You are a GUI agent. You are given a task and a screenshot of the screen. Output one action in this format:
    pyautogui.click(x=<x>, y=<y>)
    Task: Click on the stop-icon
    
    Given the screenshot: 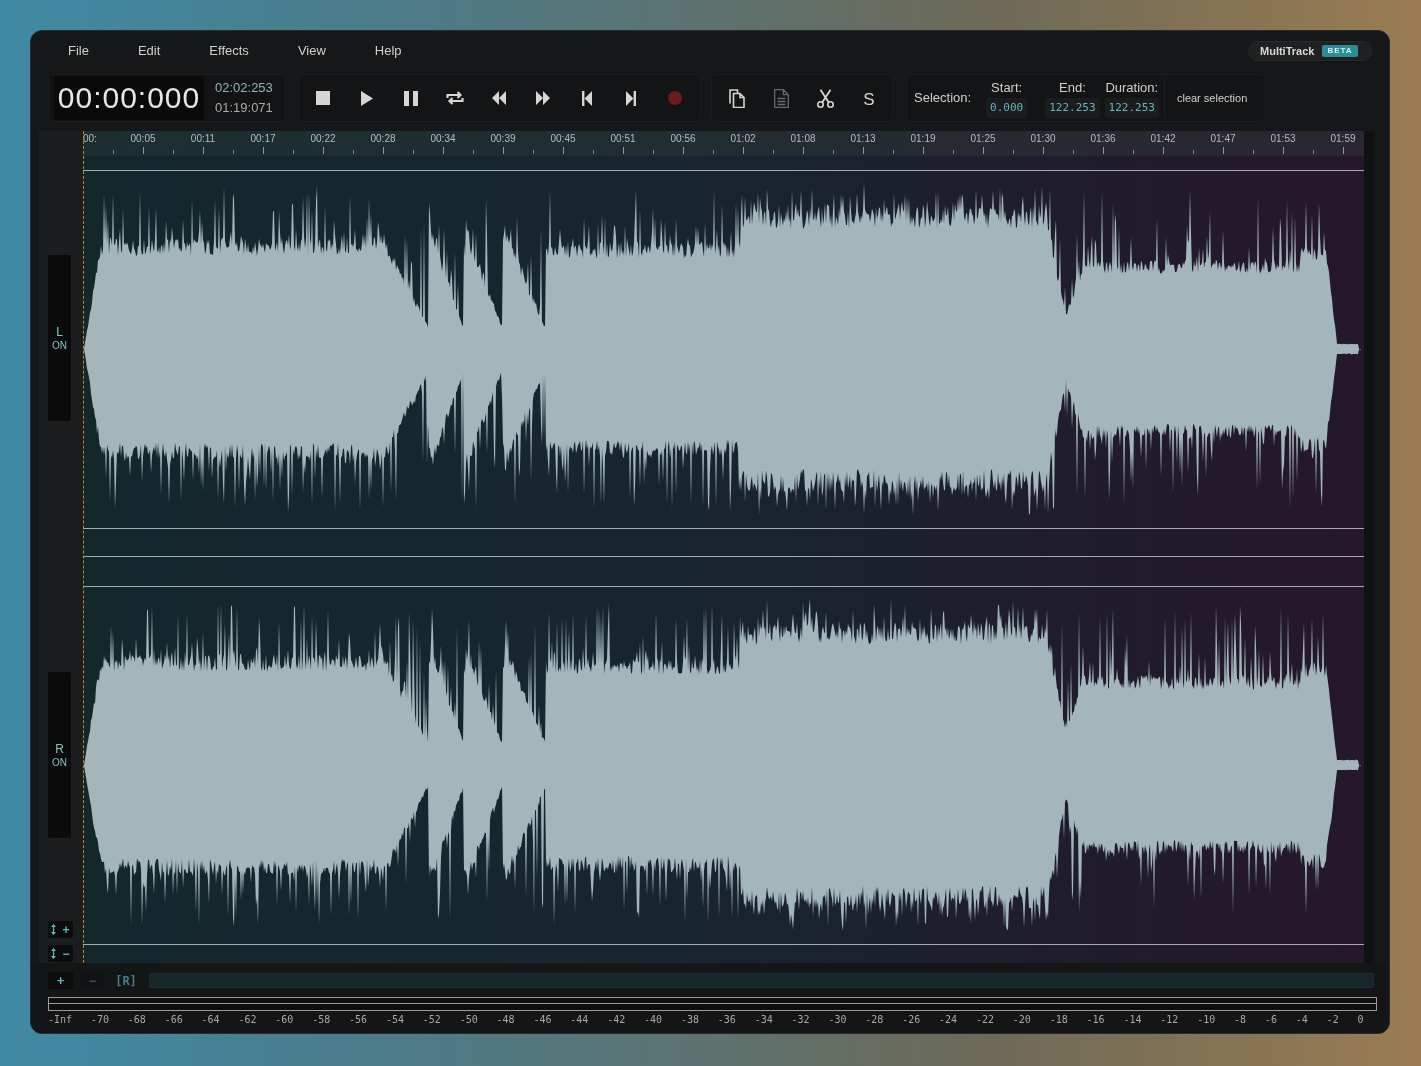 What is the action you would take?
    pyautogui.click(x=323, y=98)
    